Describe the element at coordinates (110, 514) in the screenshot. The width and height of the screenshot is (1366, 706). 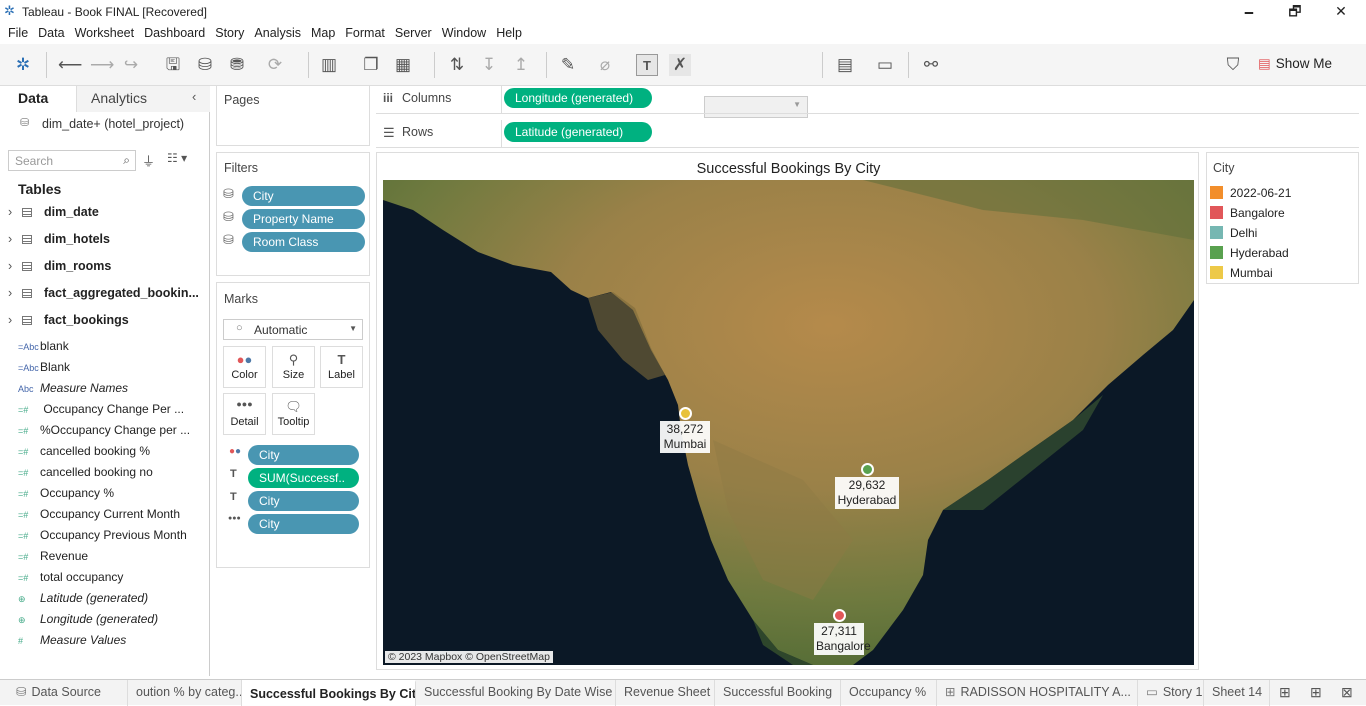
I see `field-item: =# Occupancy Current Month` at that location.